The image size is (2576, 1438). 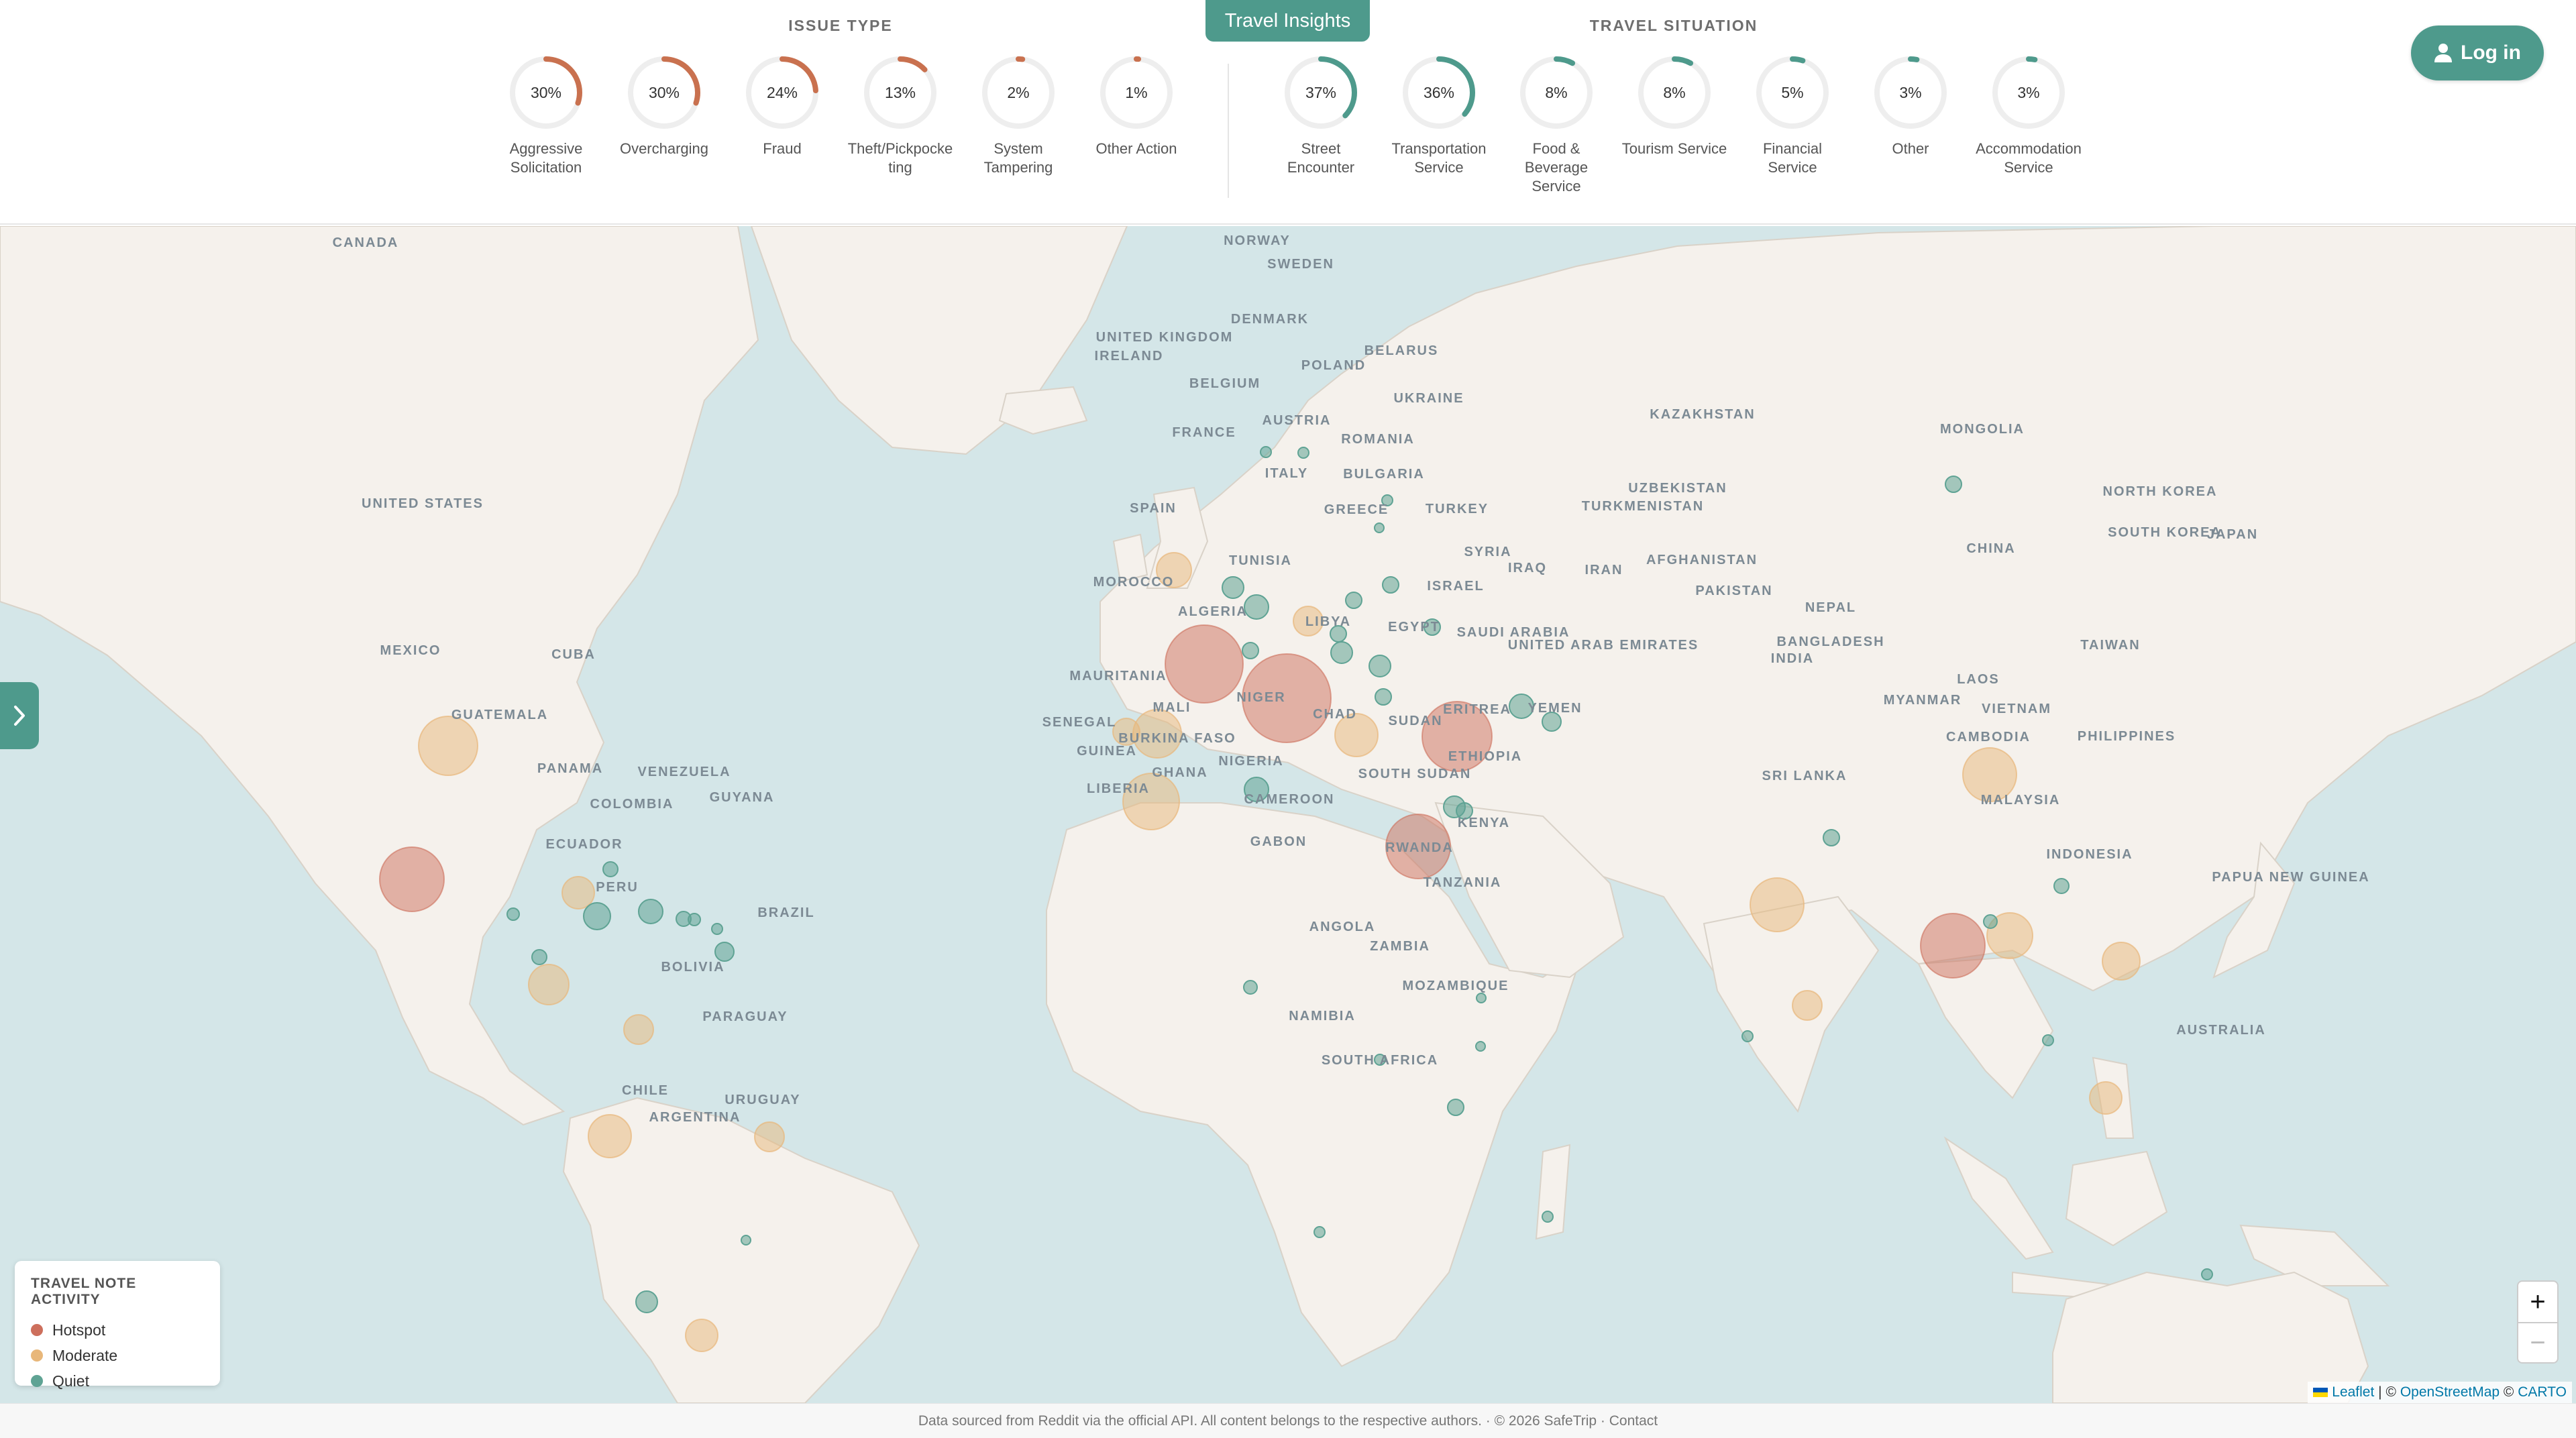 What do you see at coordinates (693, 967) in the screenshot?
I see `country-label: BOLIVIA` at bounding box center [693, 967].